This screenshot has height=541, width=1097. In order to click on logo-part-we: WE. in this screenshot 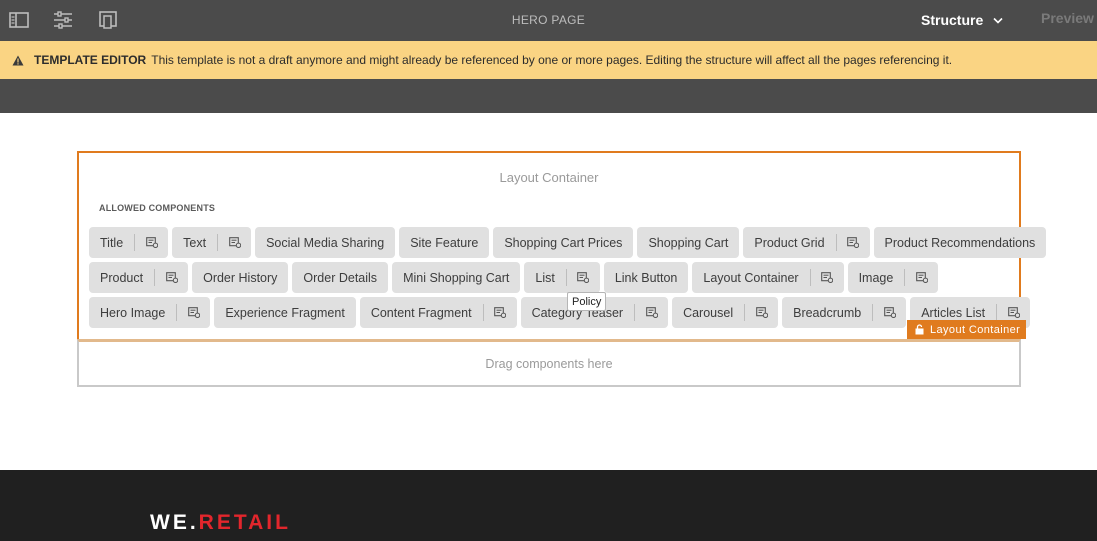, I will do `click(174, 522)`.